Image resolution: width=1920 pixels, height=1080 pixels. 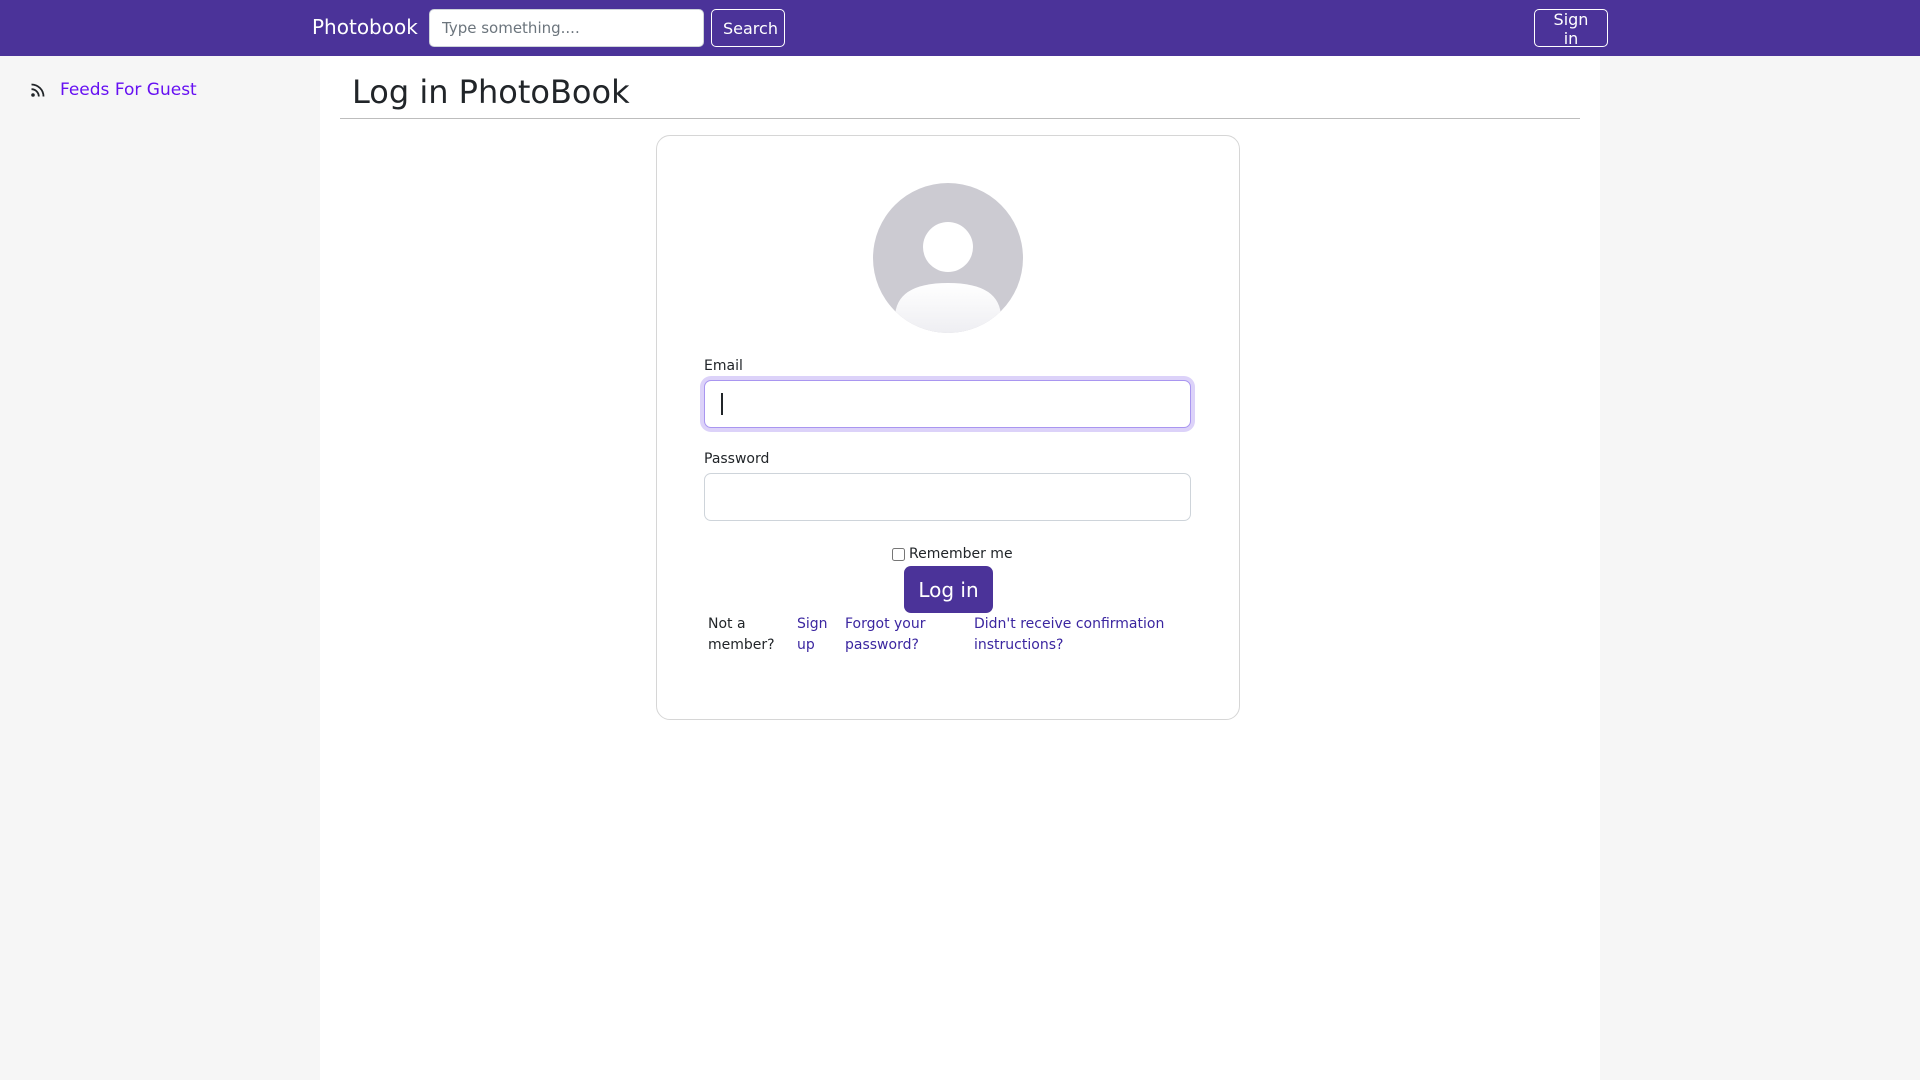 What do you see at coordinates (741, 634) in the screenshot?
I see `not-member-text: Not a member?` at bounding box center [741, 634].